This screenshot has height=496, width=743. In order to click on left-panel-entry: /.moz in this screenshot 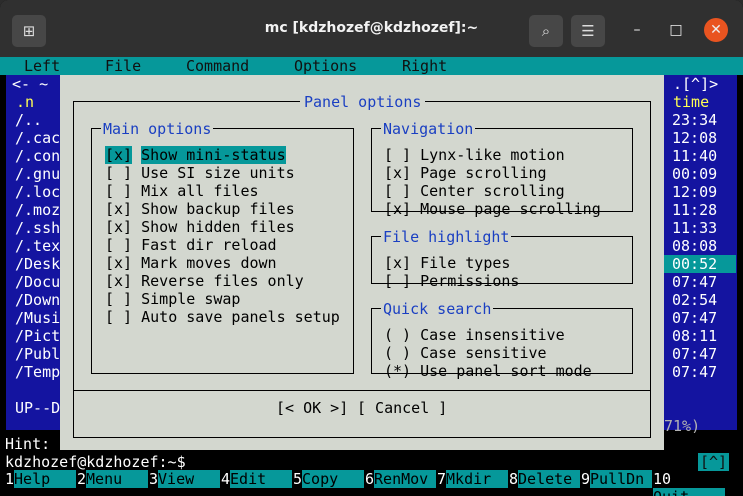, I will do `click(37, 210)`.